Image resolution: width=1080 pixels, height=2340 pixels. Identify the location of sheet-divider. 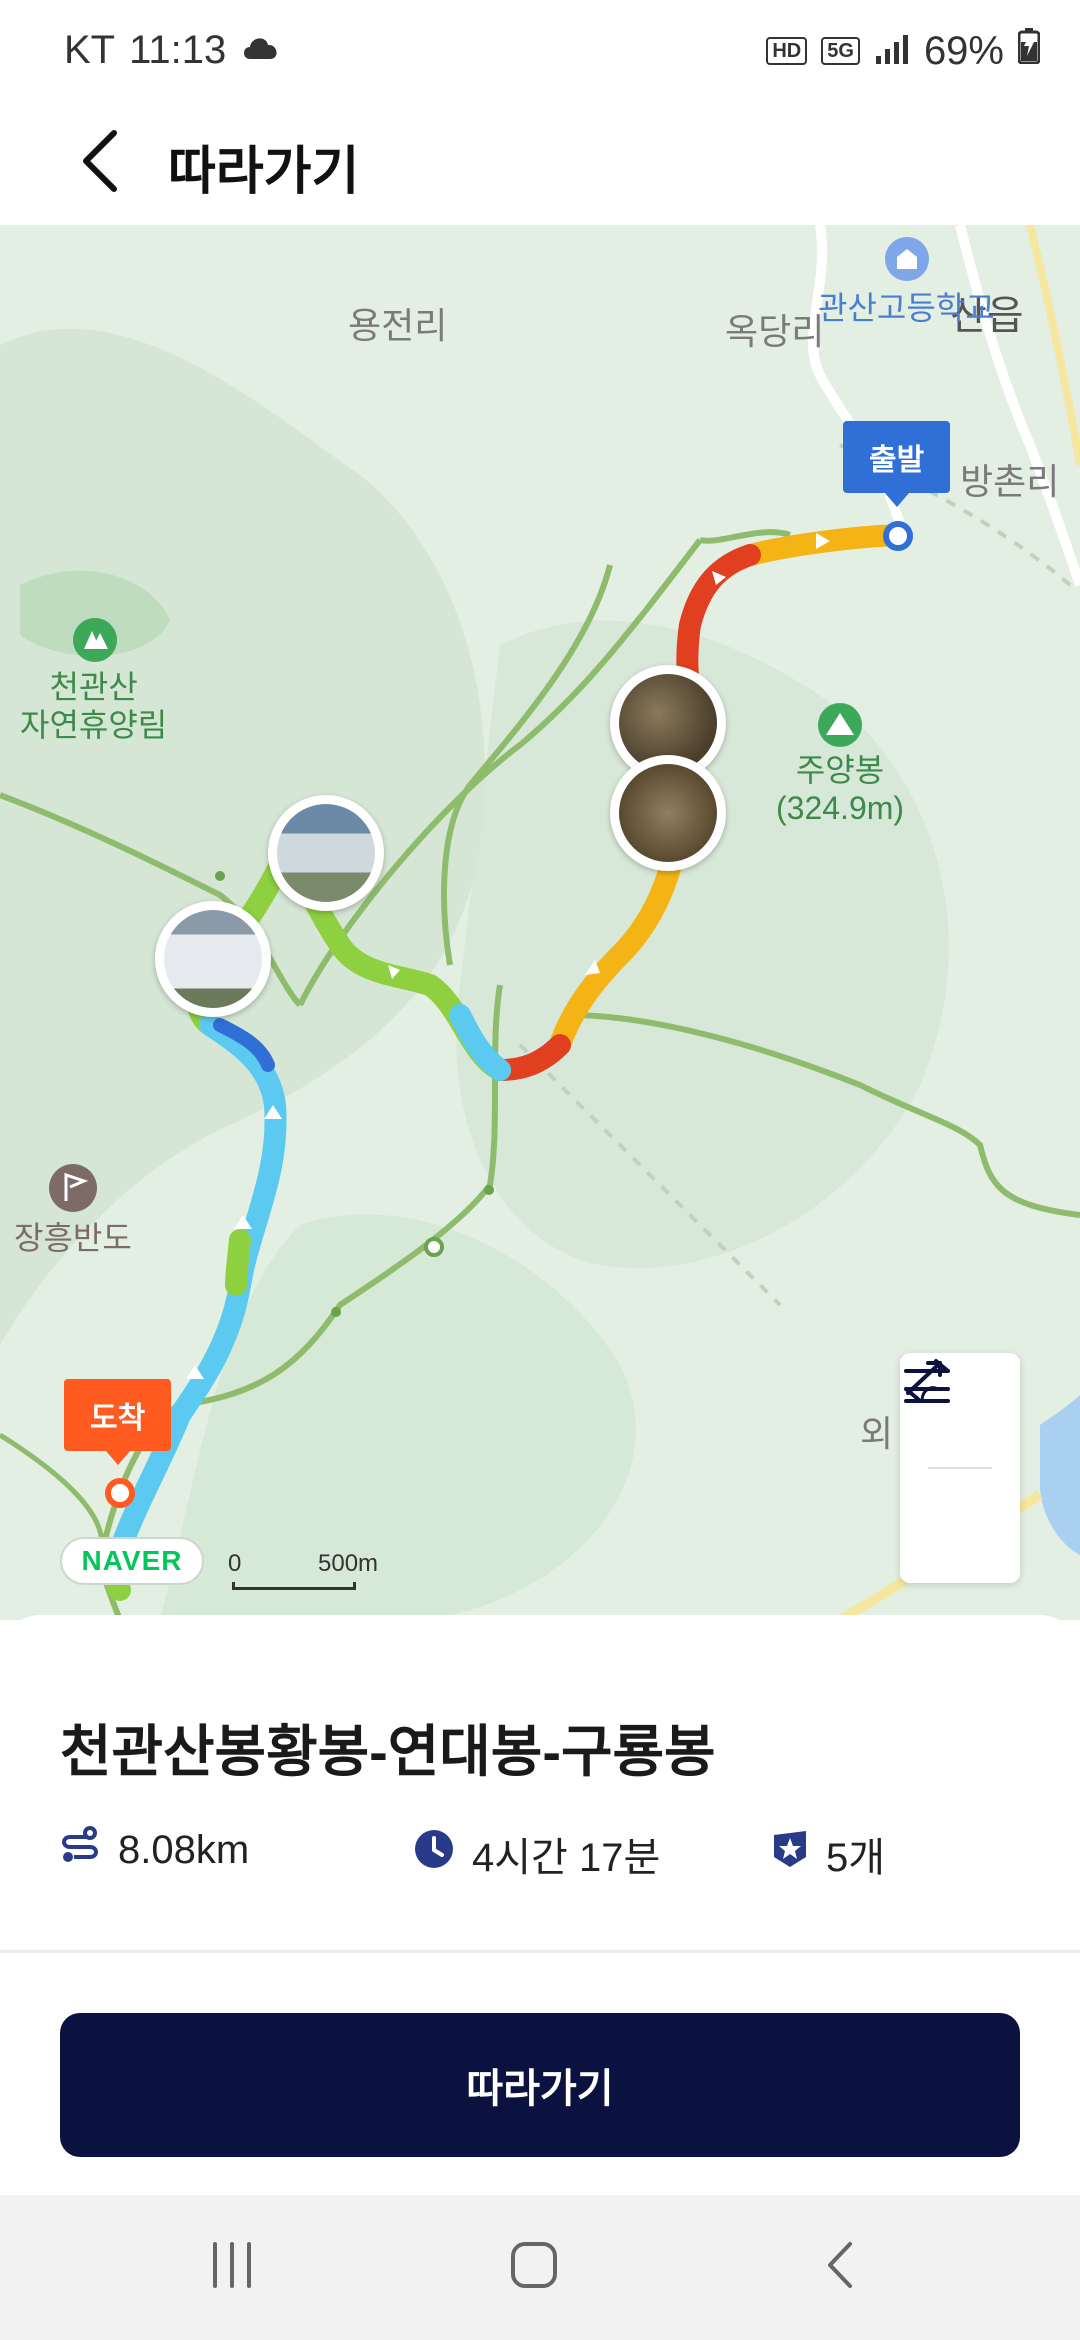
(540, 1951).